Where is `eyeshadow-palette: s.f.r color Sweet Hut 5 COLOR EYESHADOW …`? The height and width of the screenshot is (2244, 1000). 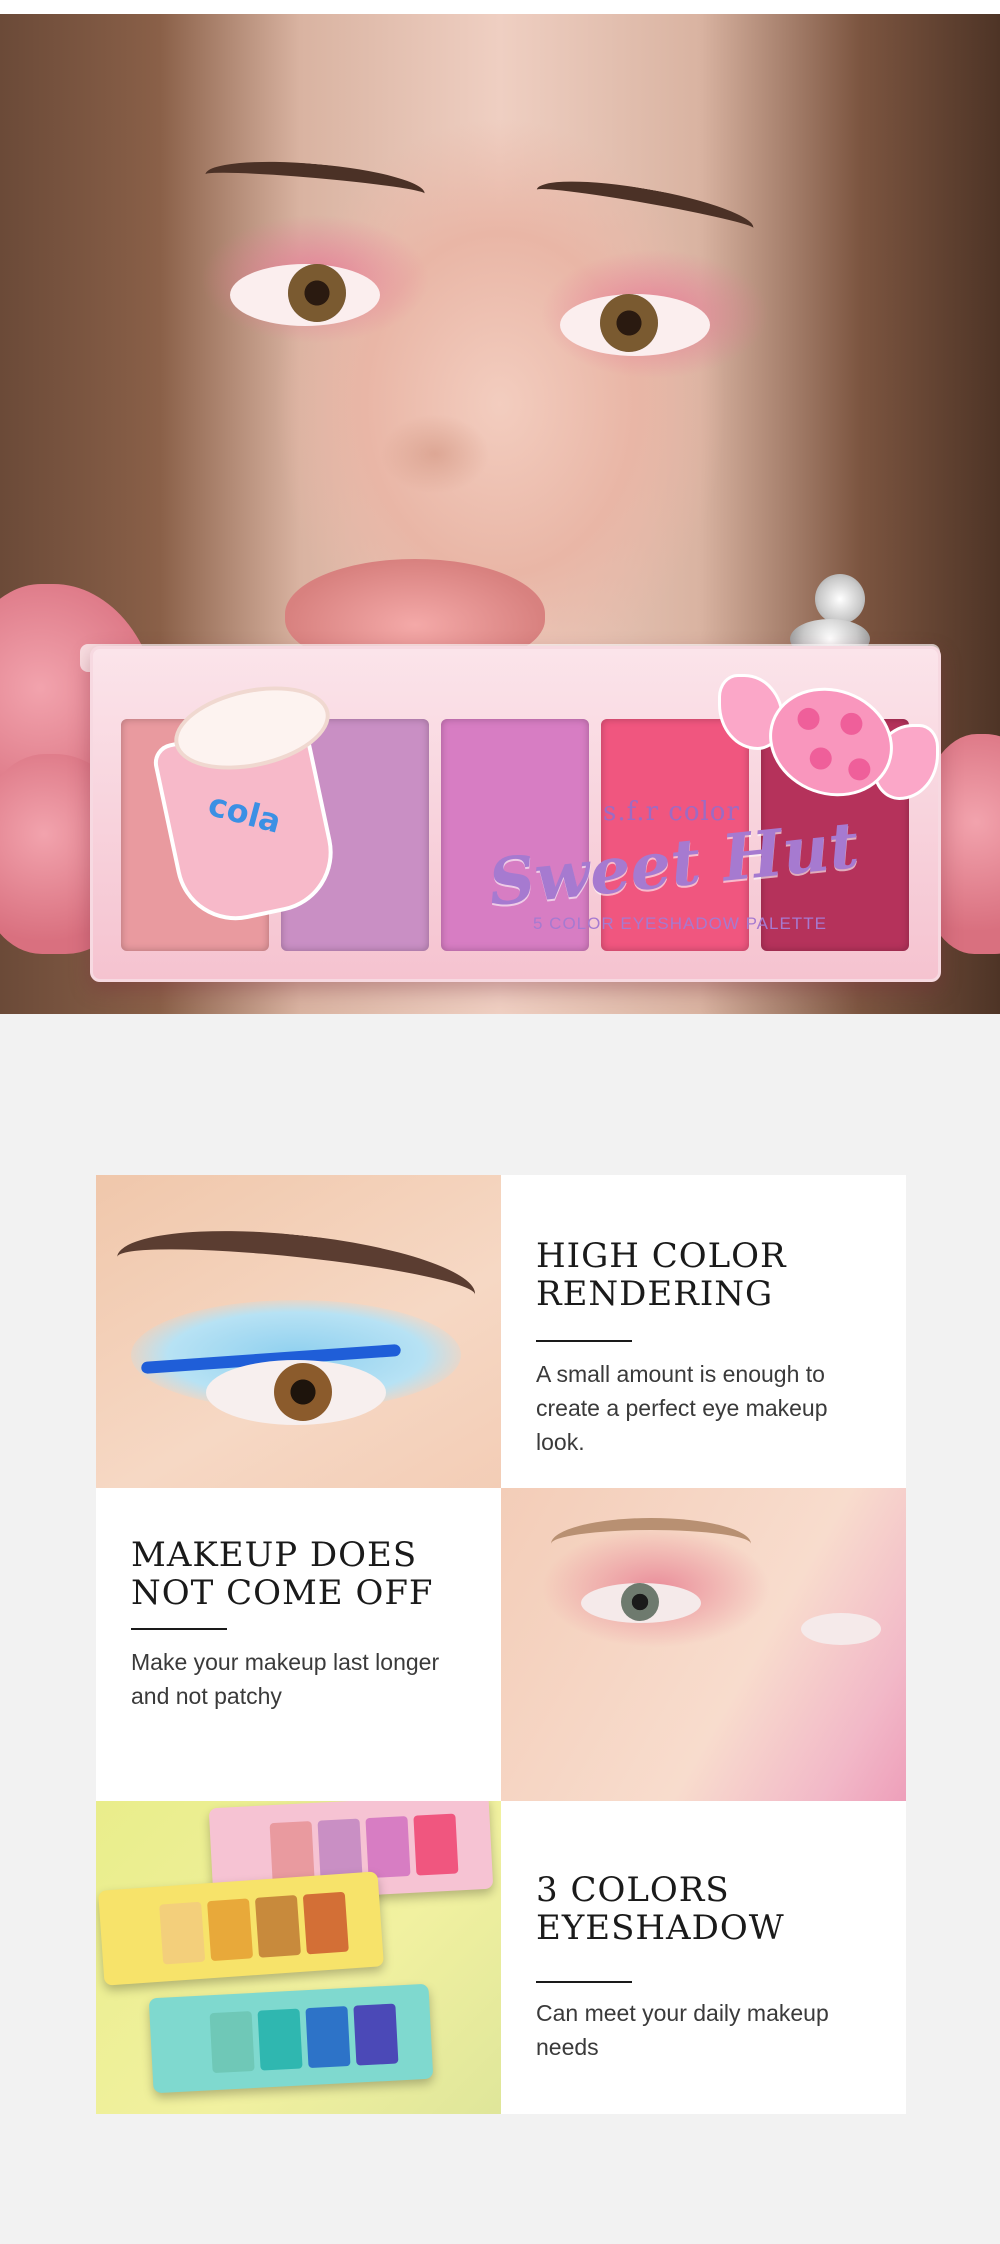 eyeshadow-palette: s.f.r color Sweet Hut 5 COLOR EYESHADOW … is located at coordinates (515, 814).